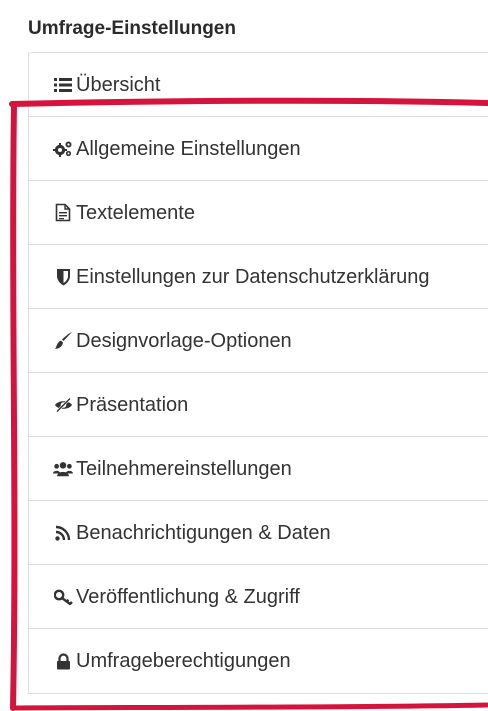 The image size is (488, 711). What do you see at coordinates (258, 212) in the screenshot?
I see `menu-item-text-elements: Textelemente` at bounding box center [258, 212].